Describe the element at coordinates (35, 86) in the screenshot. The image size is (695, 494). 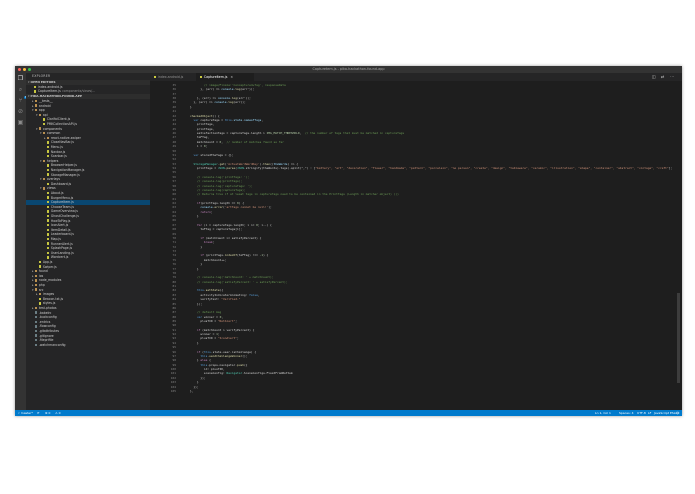
I see `js-file-icon` at that location.